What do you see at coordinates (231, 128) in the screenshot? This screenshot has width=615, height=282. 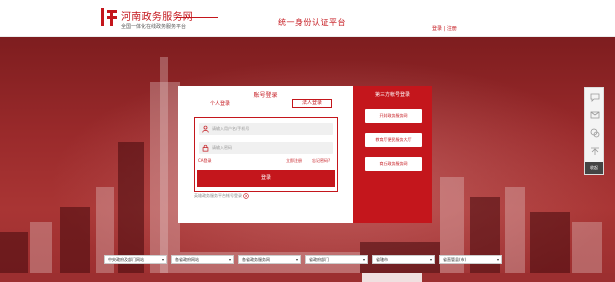 I see `username-placeholder: 请输入用户名/手机号` at bounding box center [231, 128].